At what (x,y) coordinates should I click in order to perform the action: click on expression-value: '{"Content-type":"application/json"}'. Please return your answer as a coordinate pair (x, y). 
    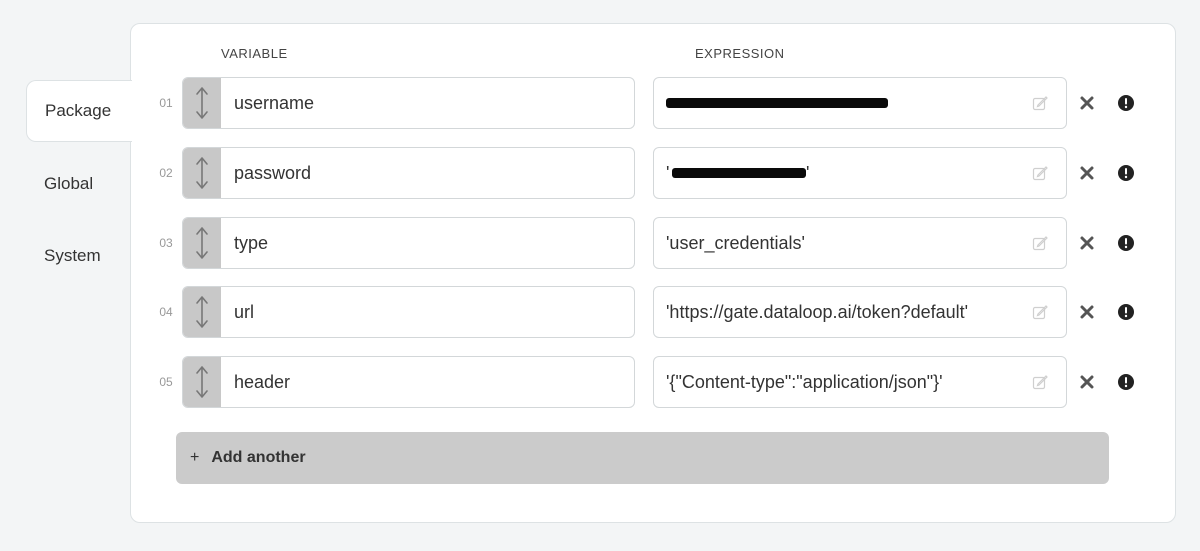
    Looking at the image, I should click on (804, 382).